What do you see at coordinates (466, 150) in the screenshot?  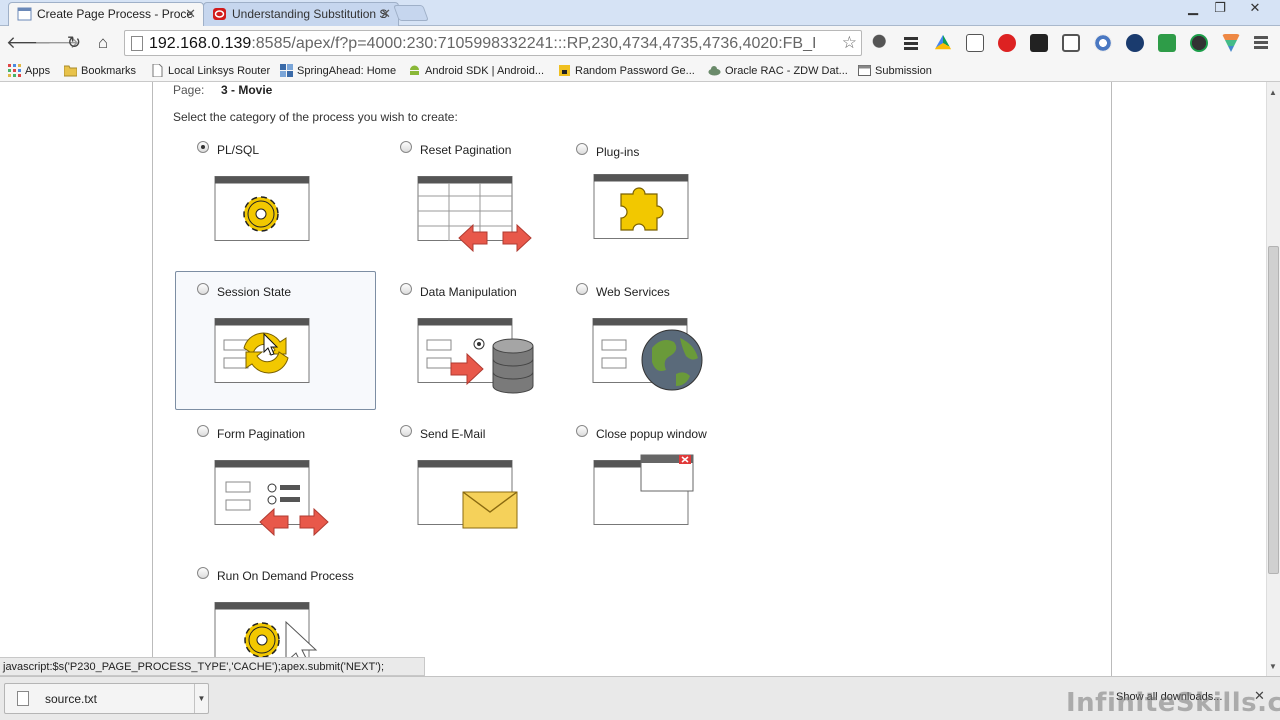 I see `option-label: Reset Pagination` at bounding box center [466, 150].